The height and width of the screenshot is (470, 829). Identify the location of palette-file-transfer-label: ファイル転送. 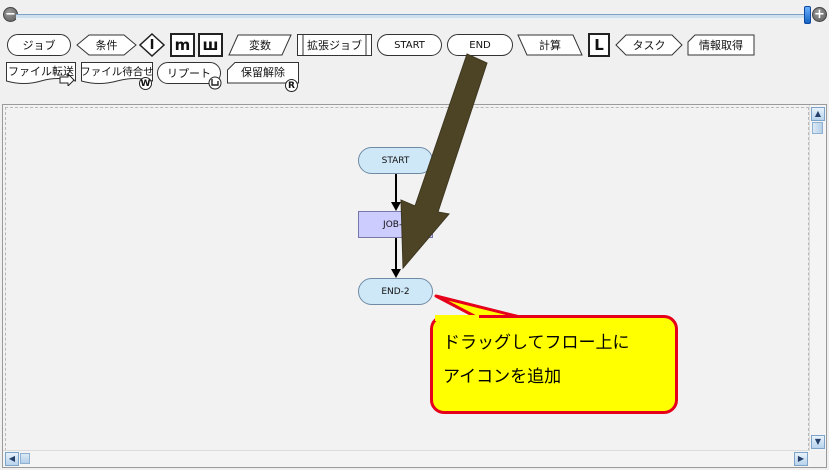
(41, 71).